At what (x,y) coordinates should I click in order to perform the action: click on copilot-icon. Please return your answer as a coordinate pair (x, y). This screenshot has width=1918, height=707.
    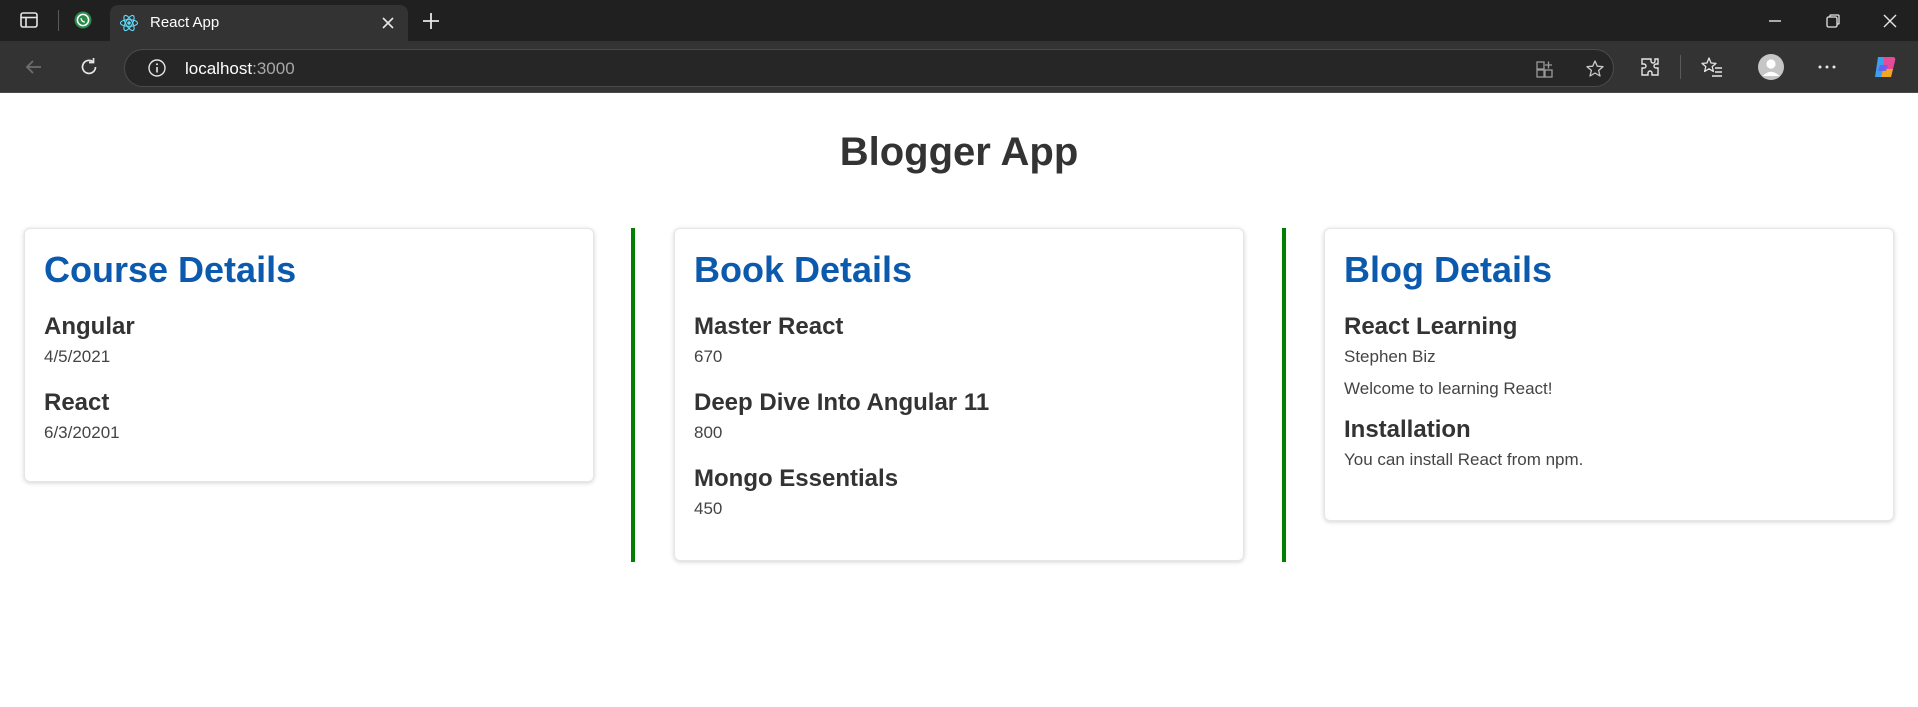
    Looking at the image, I should click on (1885, 67).